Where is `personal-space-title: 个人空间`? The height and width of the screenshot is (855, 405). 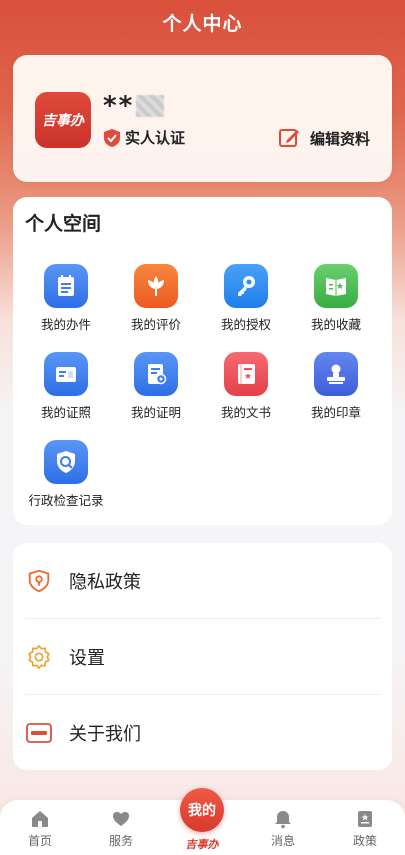 personal-space-title: 个人空间 is located at coordinates (63, 224).